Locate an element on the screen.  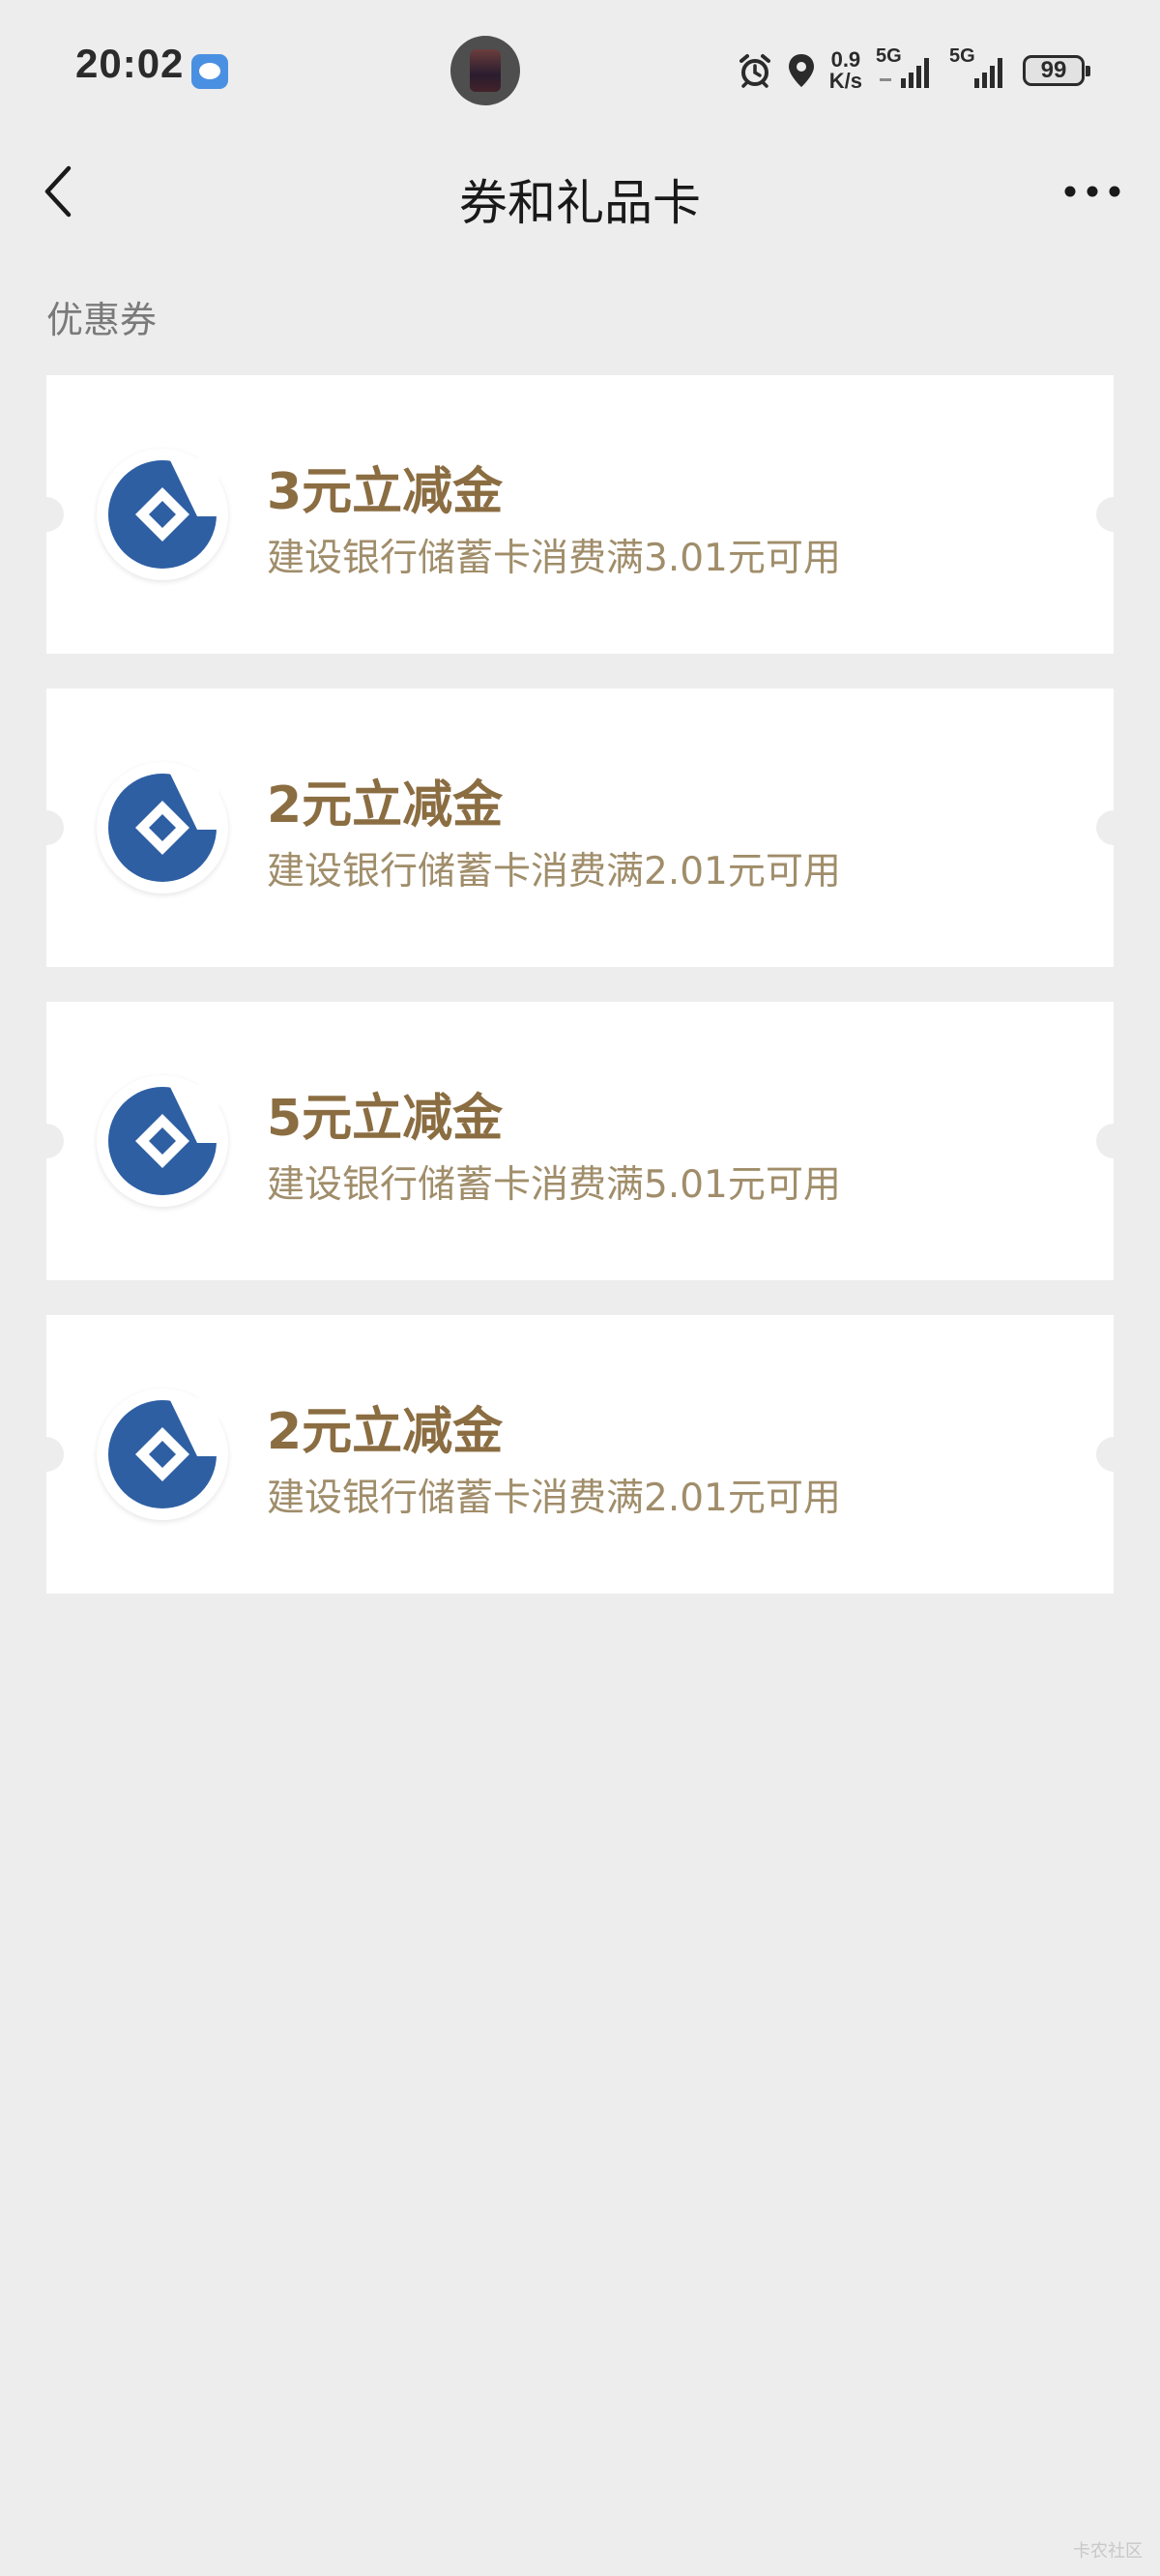
alarm-icon is located at coordinates (754, 71).